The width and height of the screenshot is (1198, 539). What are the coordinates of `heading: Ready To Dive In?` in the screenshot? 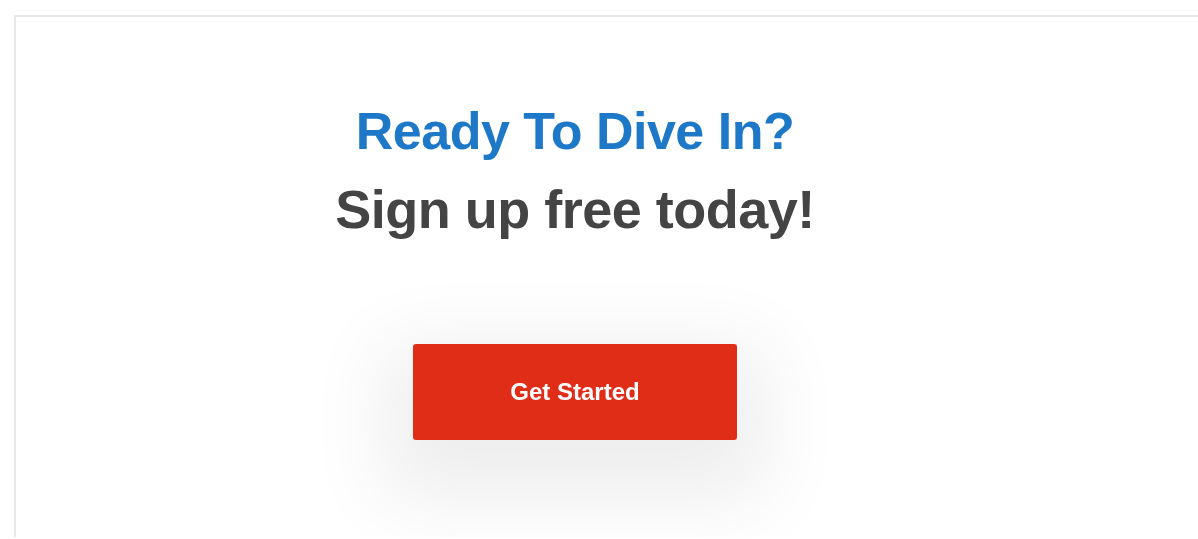 It's located at (575, 131).